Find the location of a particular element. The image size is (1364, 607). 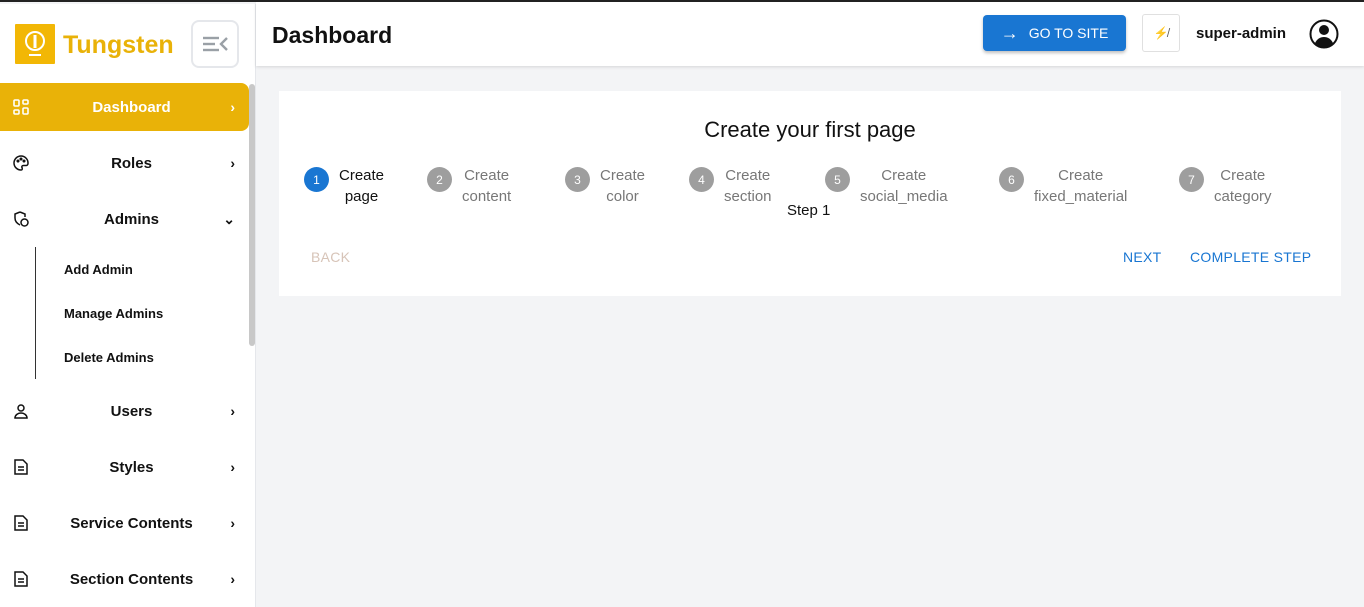

sidebar-collapse-button is located at coordinates (215, 44).